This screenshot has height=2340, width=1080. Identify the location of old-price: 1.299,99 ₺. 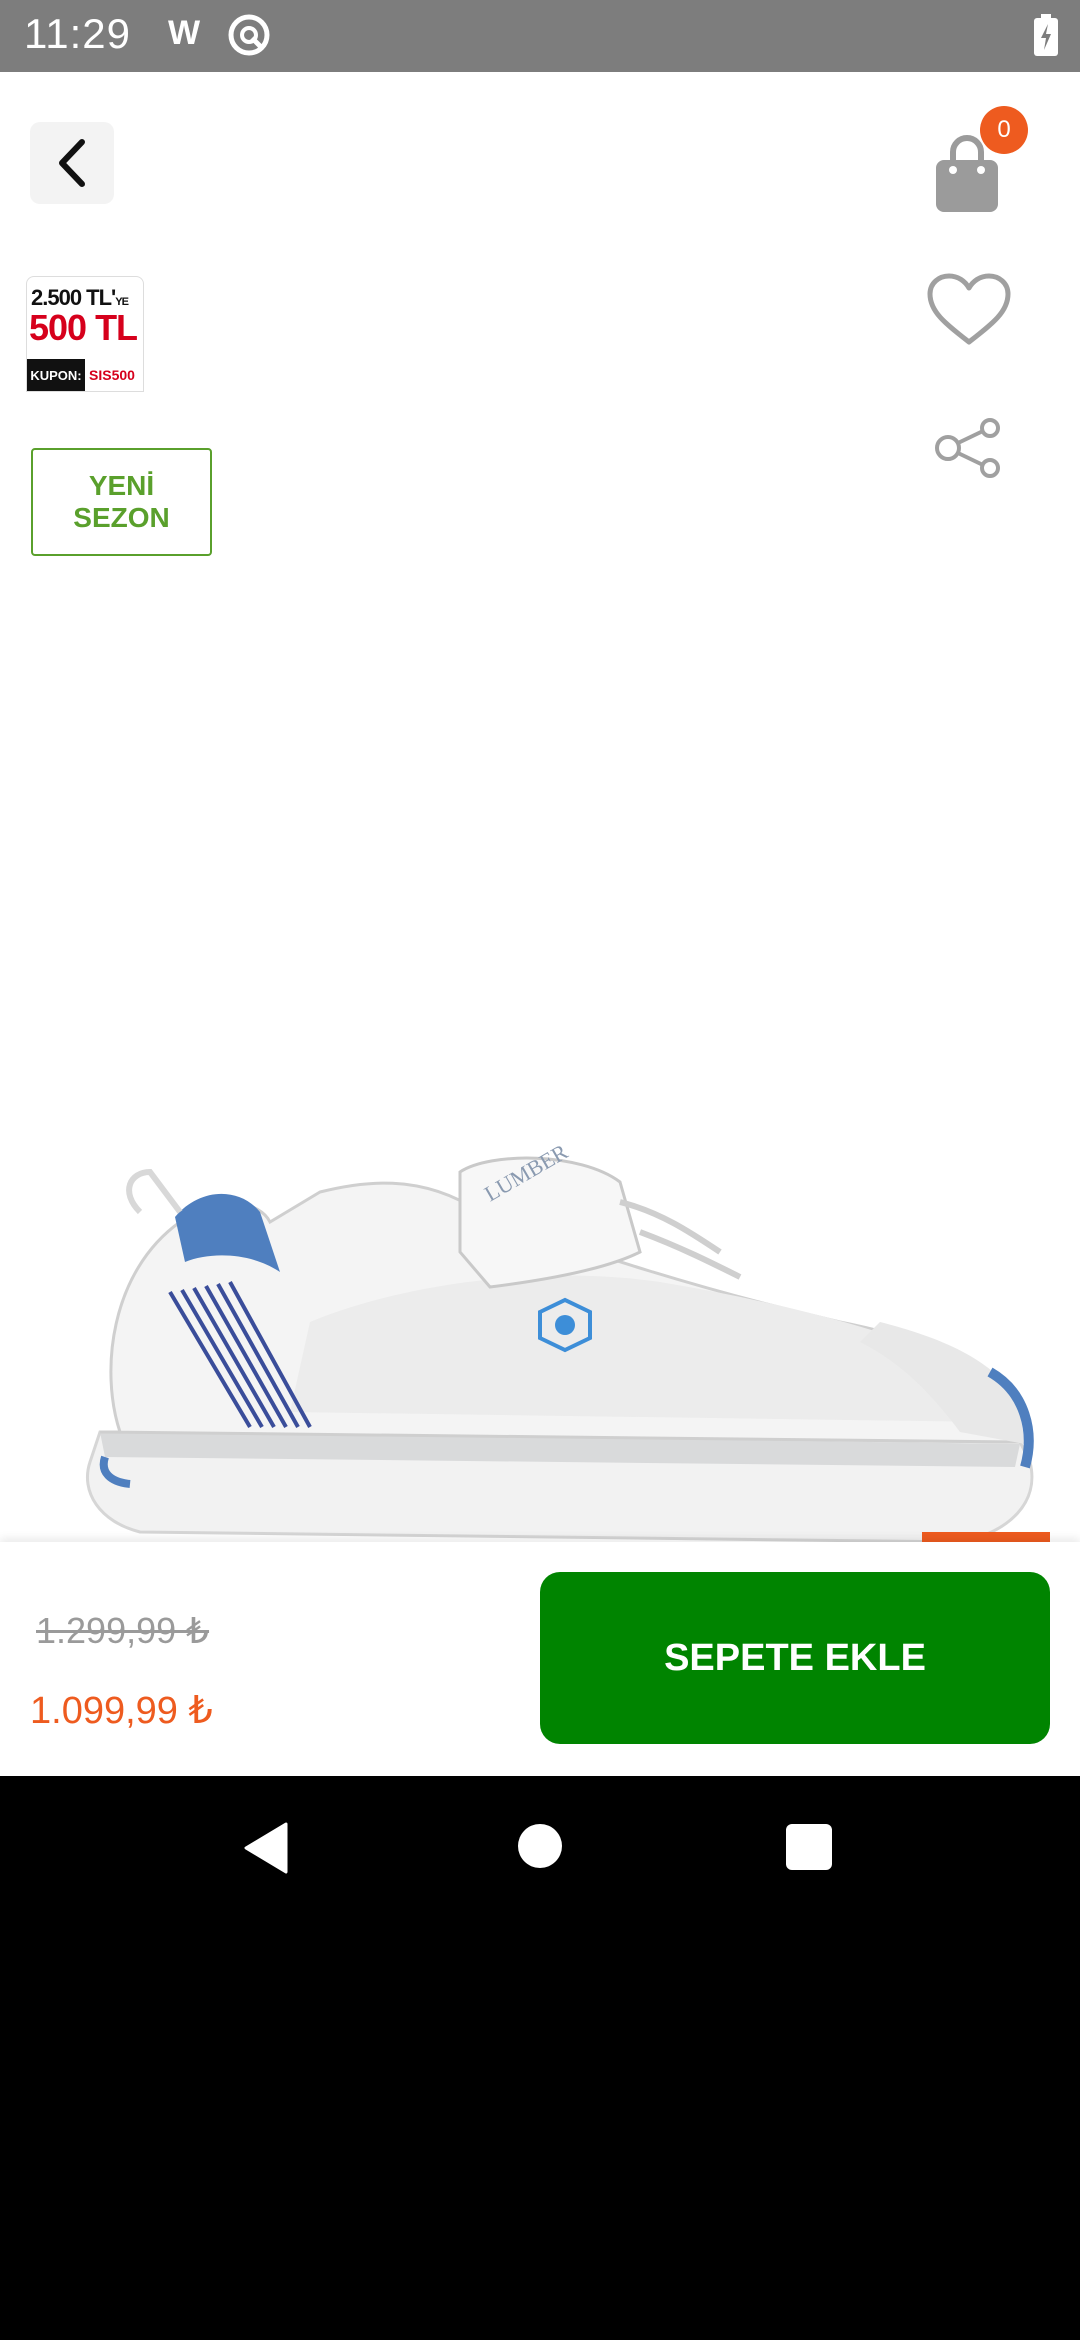
(123, 1630).